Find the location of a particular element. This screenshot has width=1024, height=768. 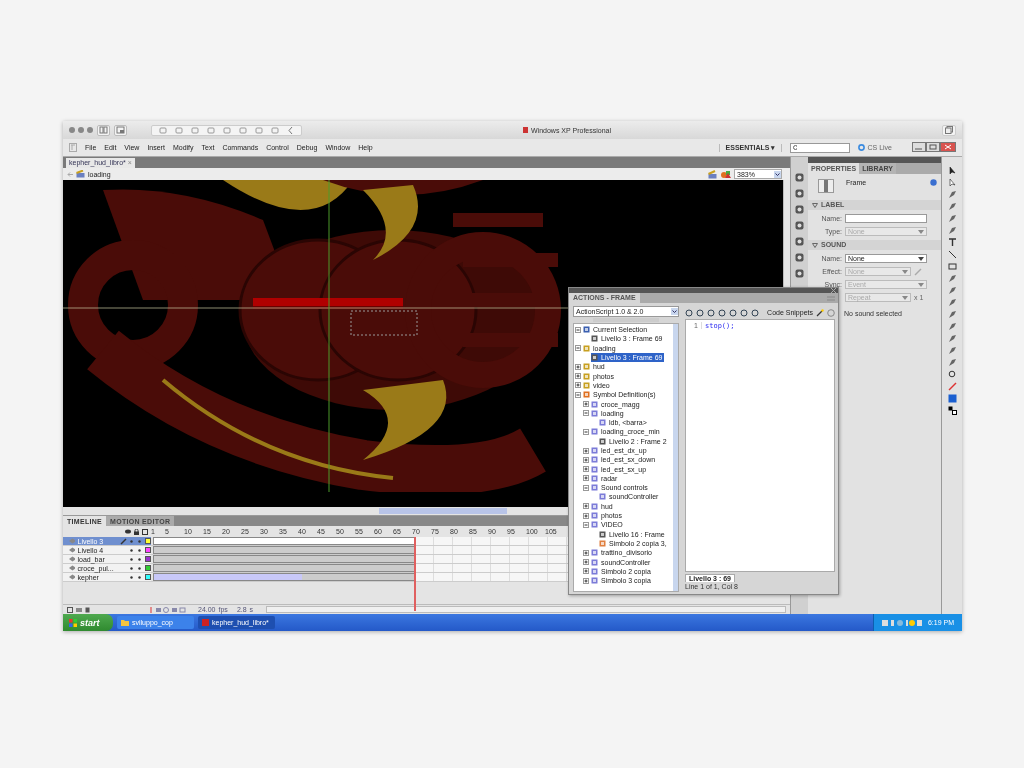

line-tool-icon is located at coordinates (952, 254).